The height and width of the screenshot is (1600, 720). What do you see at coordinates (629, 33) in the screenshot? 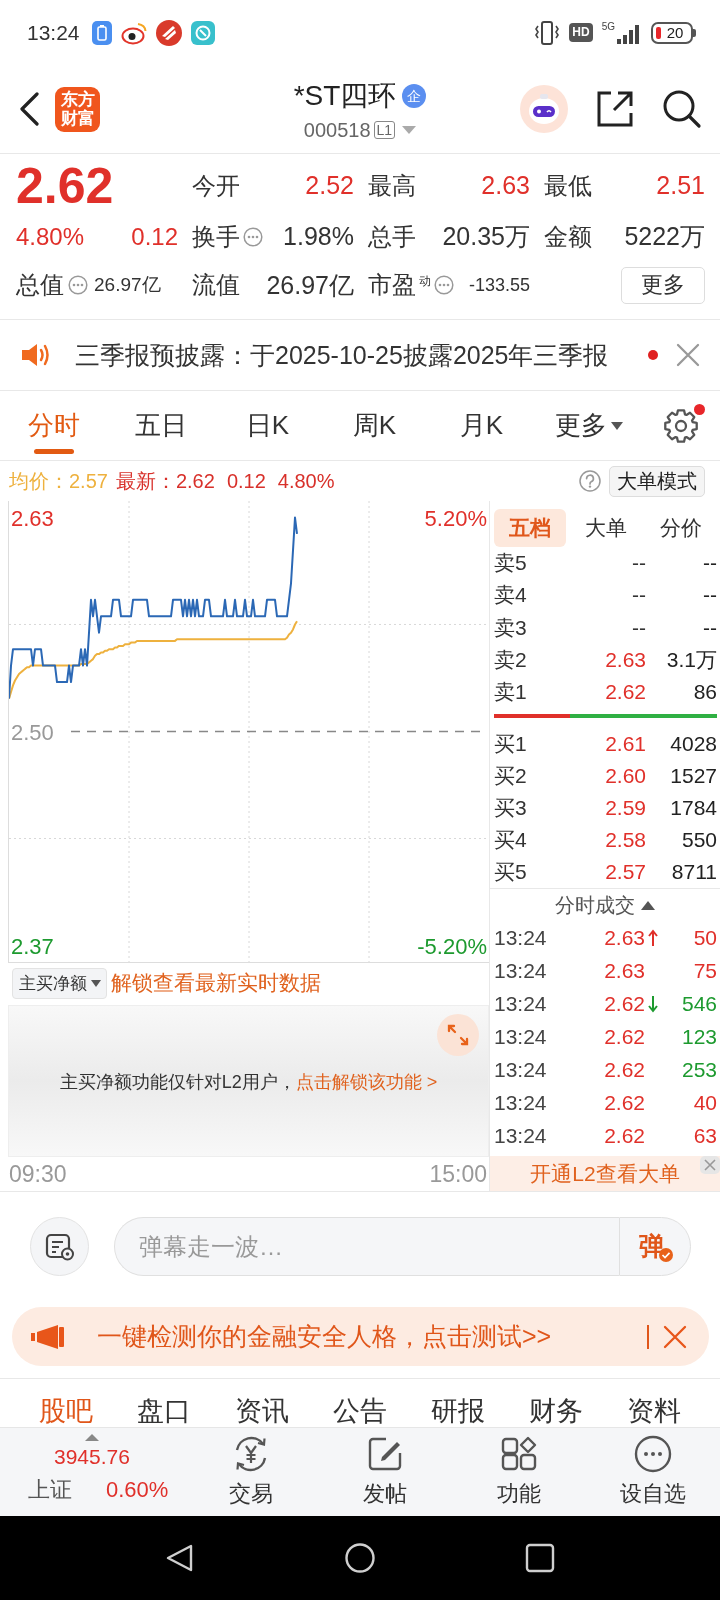
I see `signal-icon` at bounding box center [629, 33].